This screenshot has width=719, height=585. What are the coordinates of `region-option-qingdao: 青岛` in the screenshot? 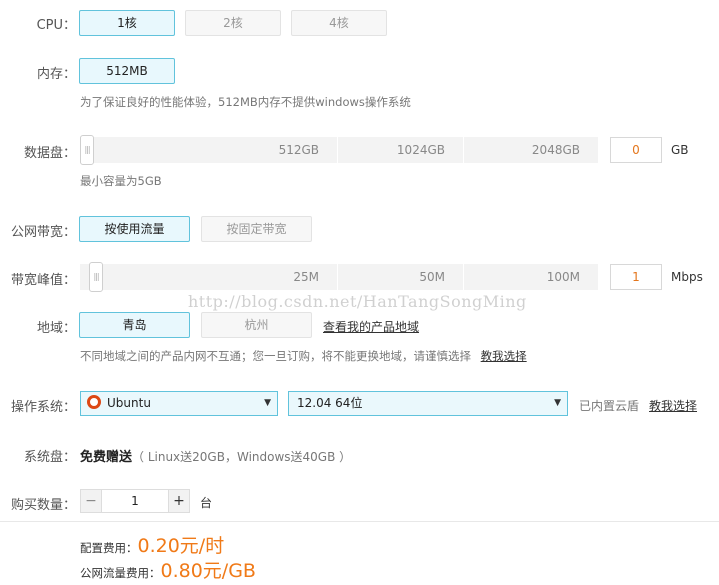 It's located at (134, 325).